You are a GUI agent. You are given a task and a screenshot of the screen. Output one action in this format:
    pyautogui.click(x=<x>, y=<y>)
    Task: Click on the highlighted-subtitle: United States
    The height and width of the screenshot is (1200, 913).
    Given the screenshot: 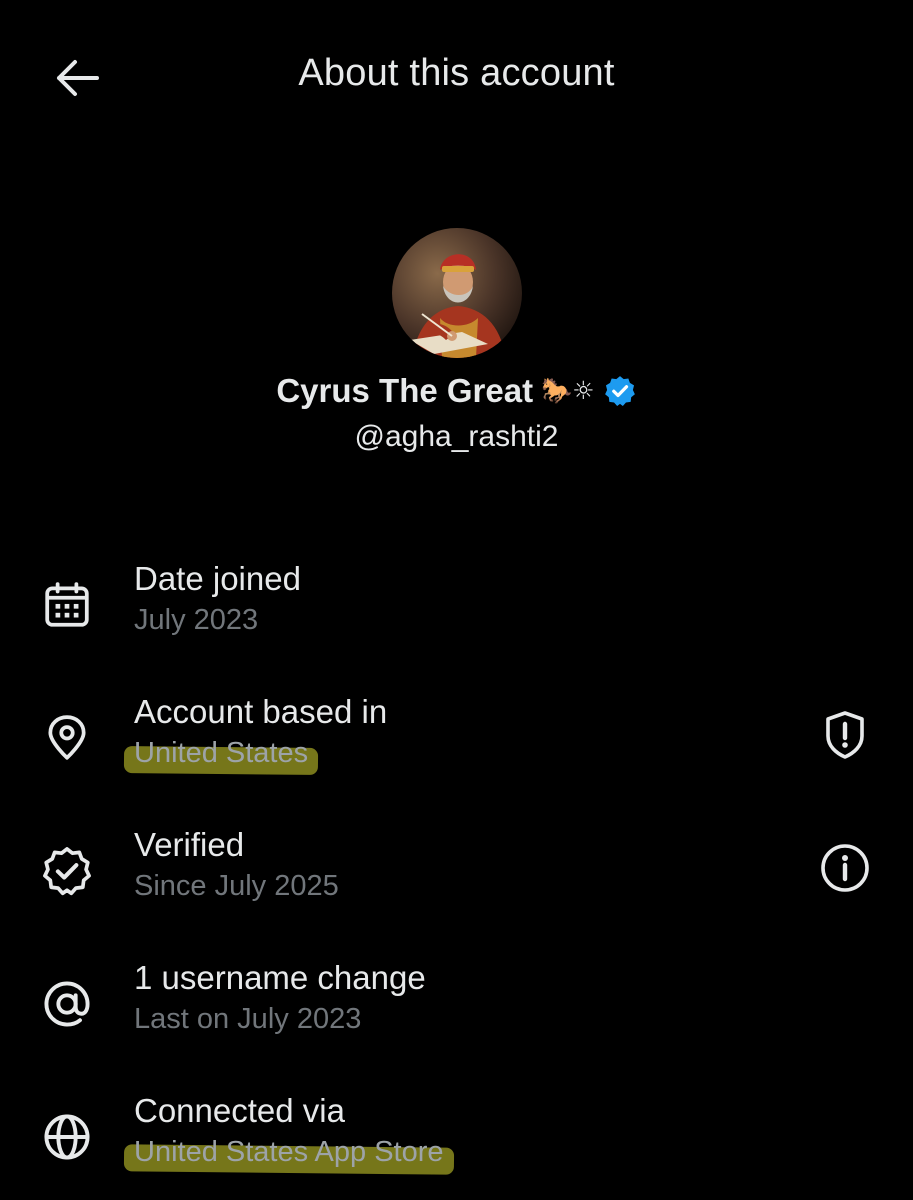 What is the action you would take?
    pyautogui.click(x=221, y=753)
    